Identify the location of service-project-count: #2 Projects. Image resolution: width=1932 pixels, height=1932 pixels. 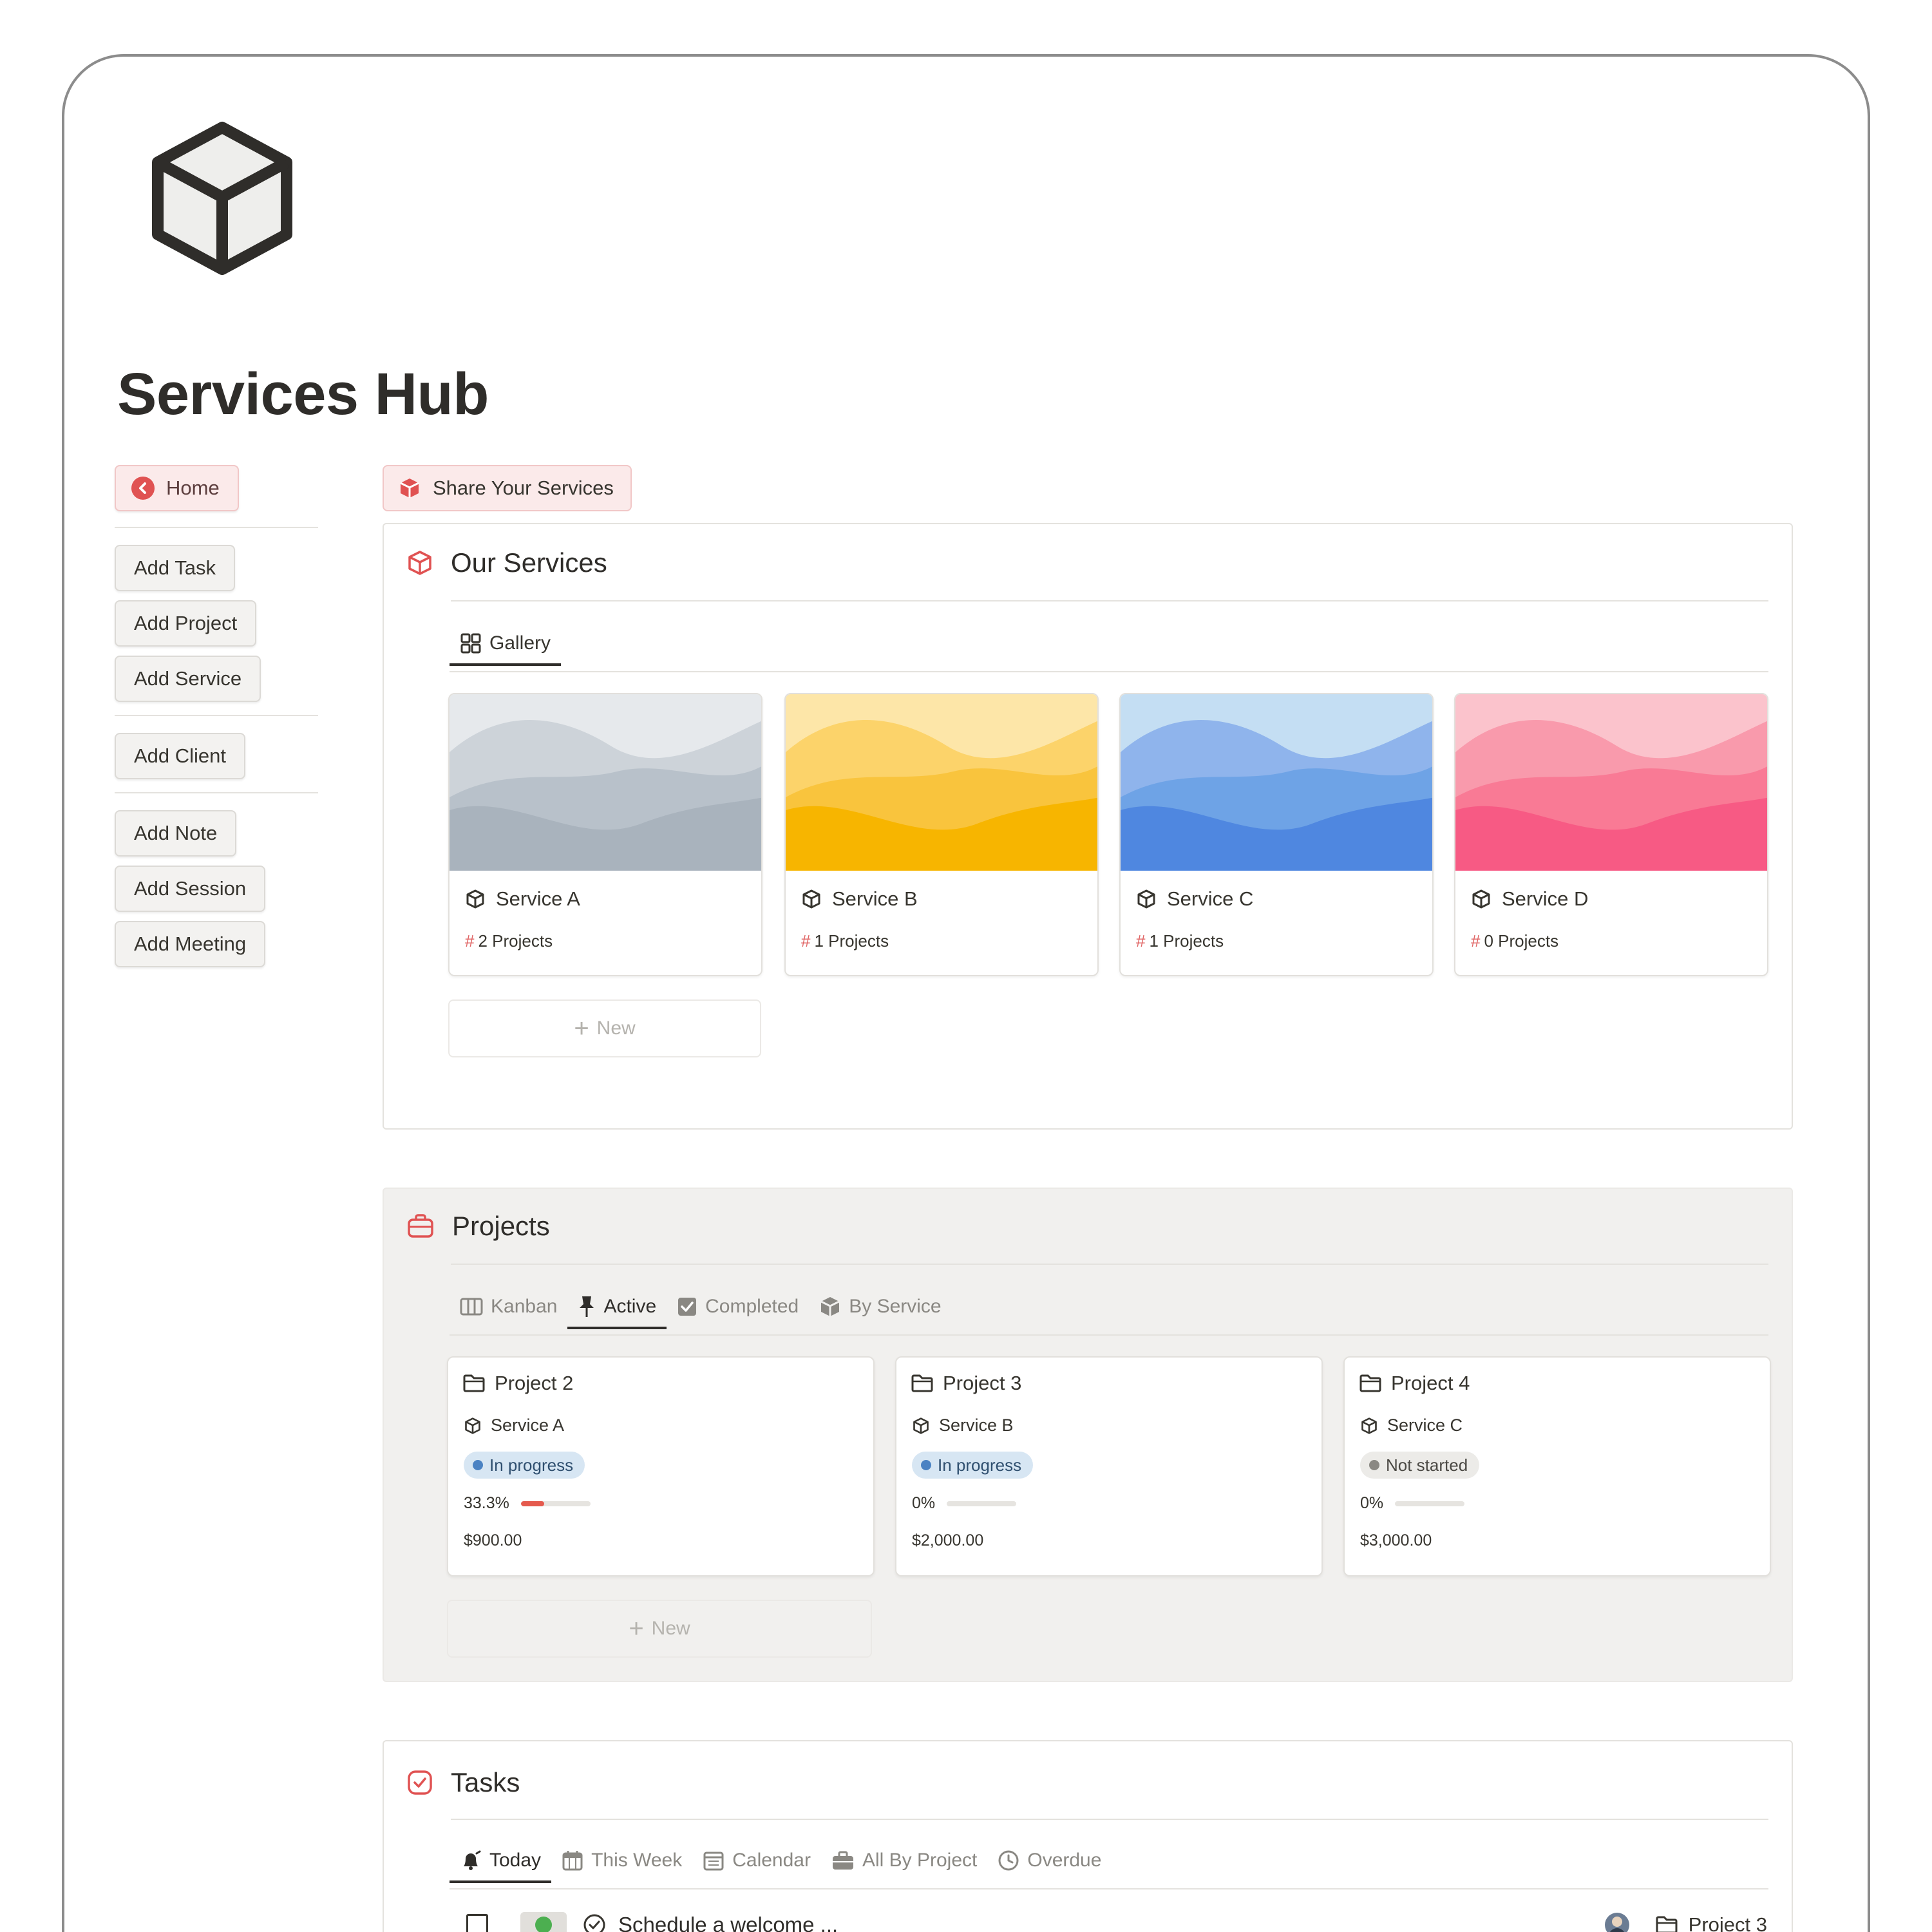
(509, 941).